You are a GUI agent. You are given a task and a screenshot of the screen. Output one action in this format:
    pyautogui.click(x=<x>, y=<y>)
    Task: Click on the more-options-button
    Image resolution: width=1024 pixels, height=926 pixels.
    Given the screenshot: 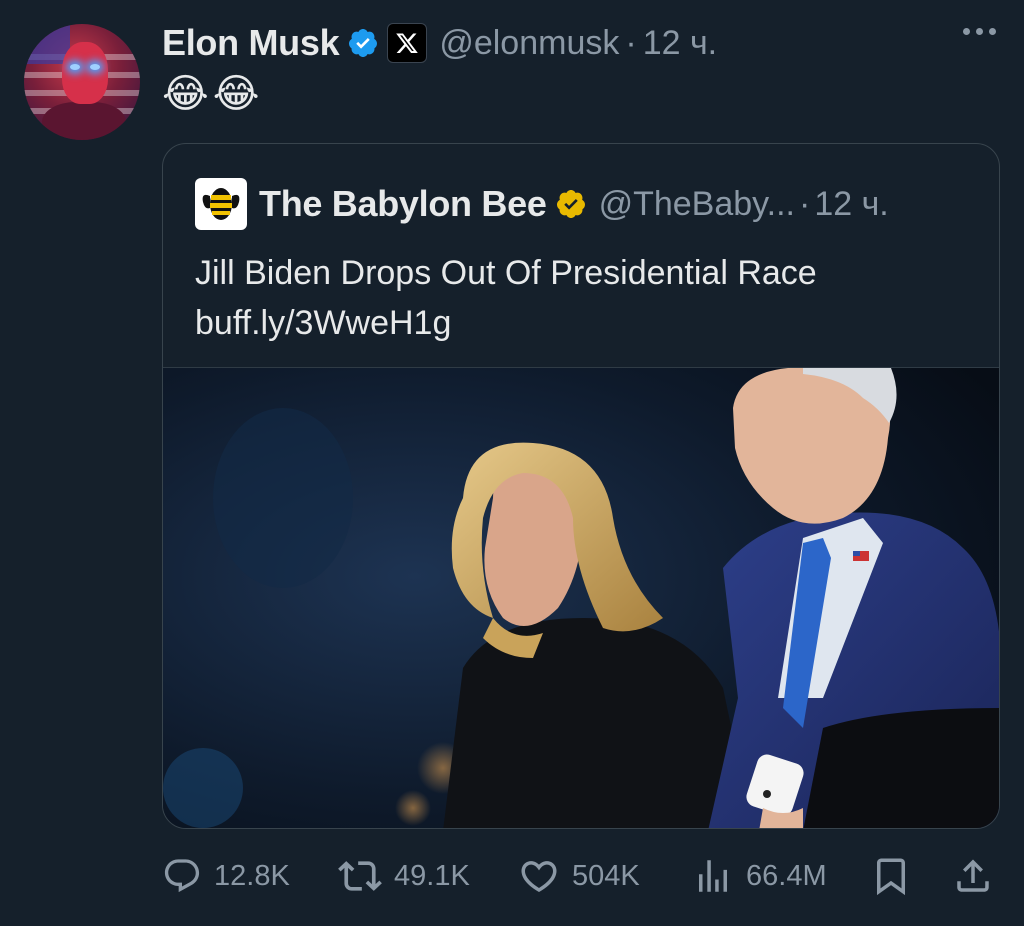 What is the action you would take?
    pyautogui.click(x=979, y=31)
    